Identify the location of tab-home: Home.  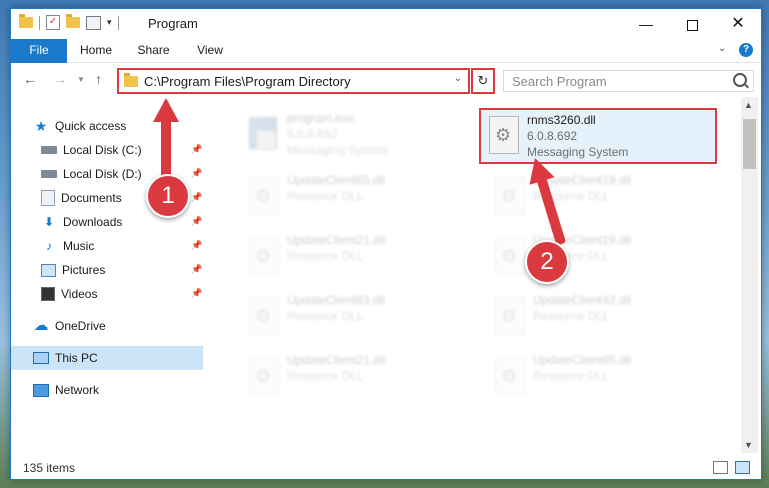
(96, 50).